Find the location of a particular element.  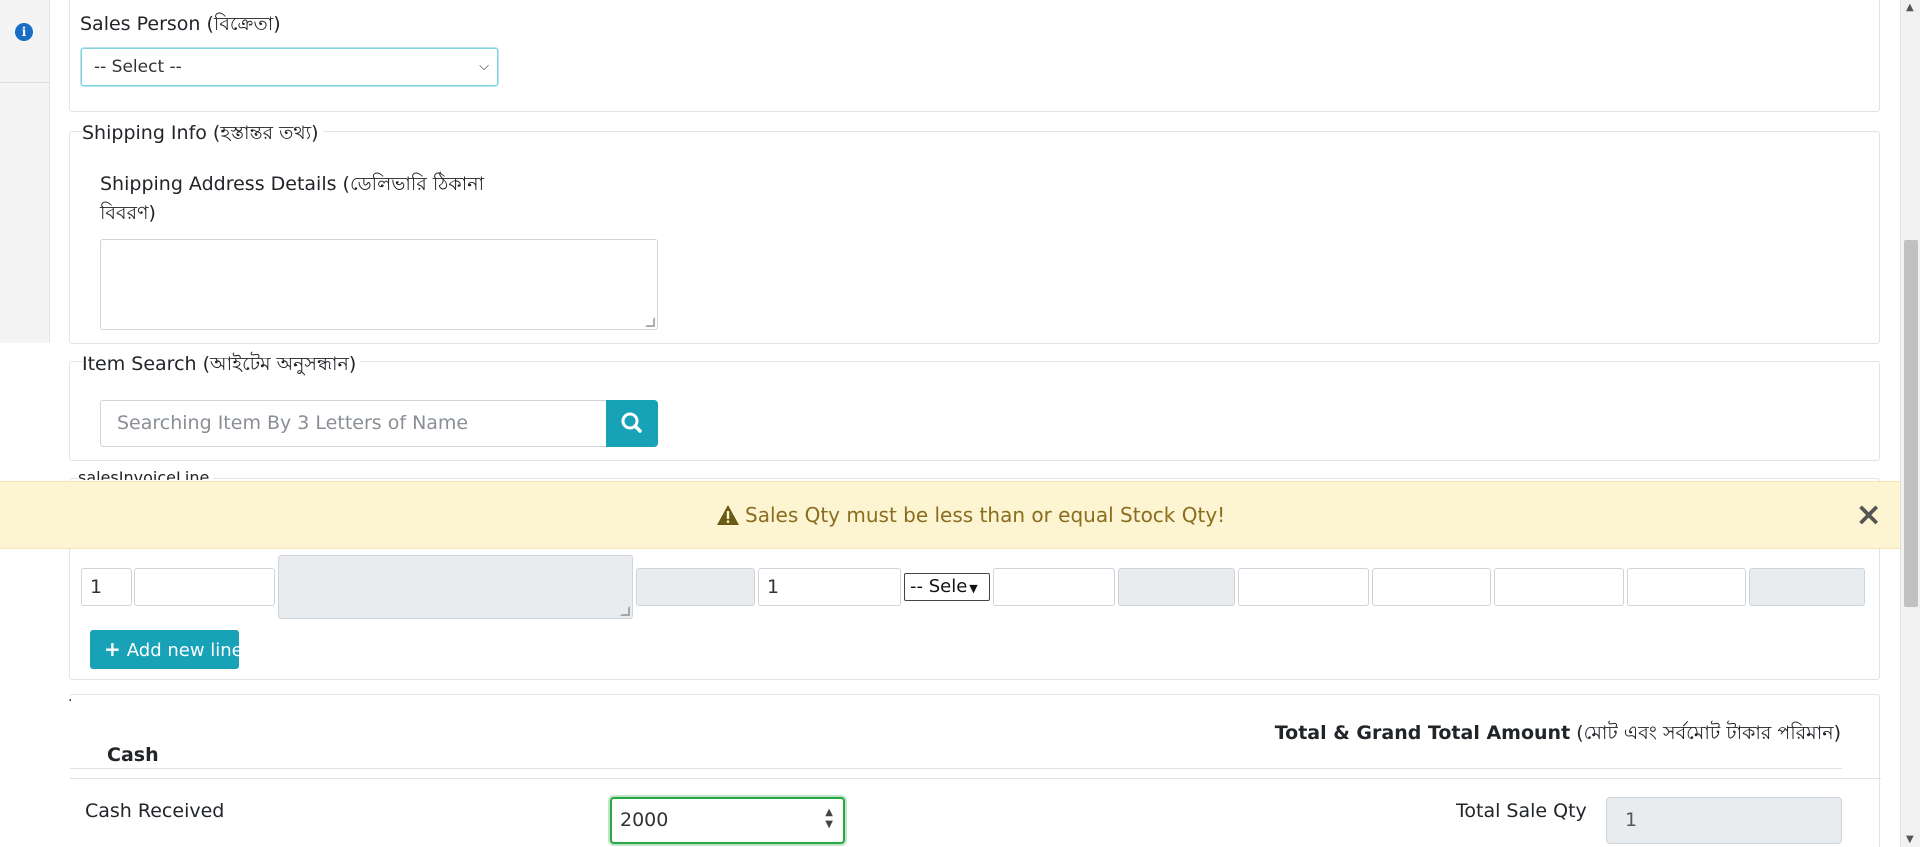

chevron-down-icon: ▼ is located at coordinates (973, 588).